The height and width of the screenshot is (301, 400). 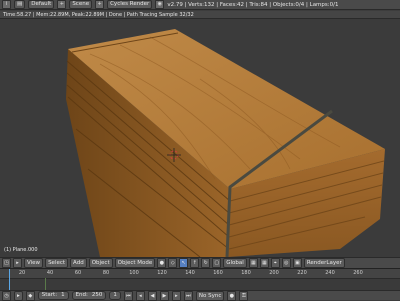 I want to click on translate-icon: ↑, so click(x=195, y=263).